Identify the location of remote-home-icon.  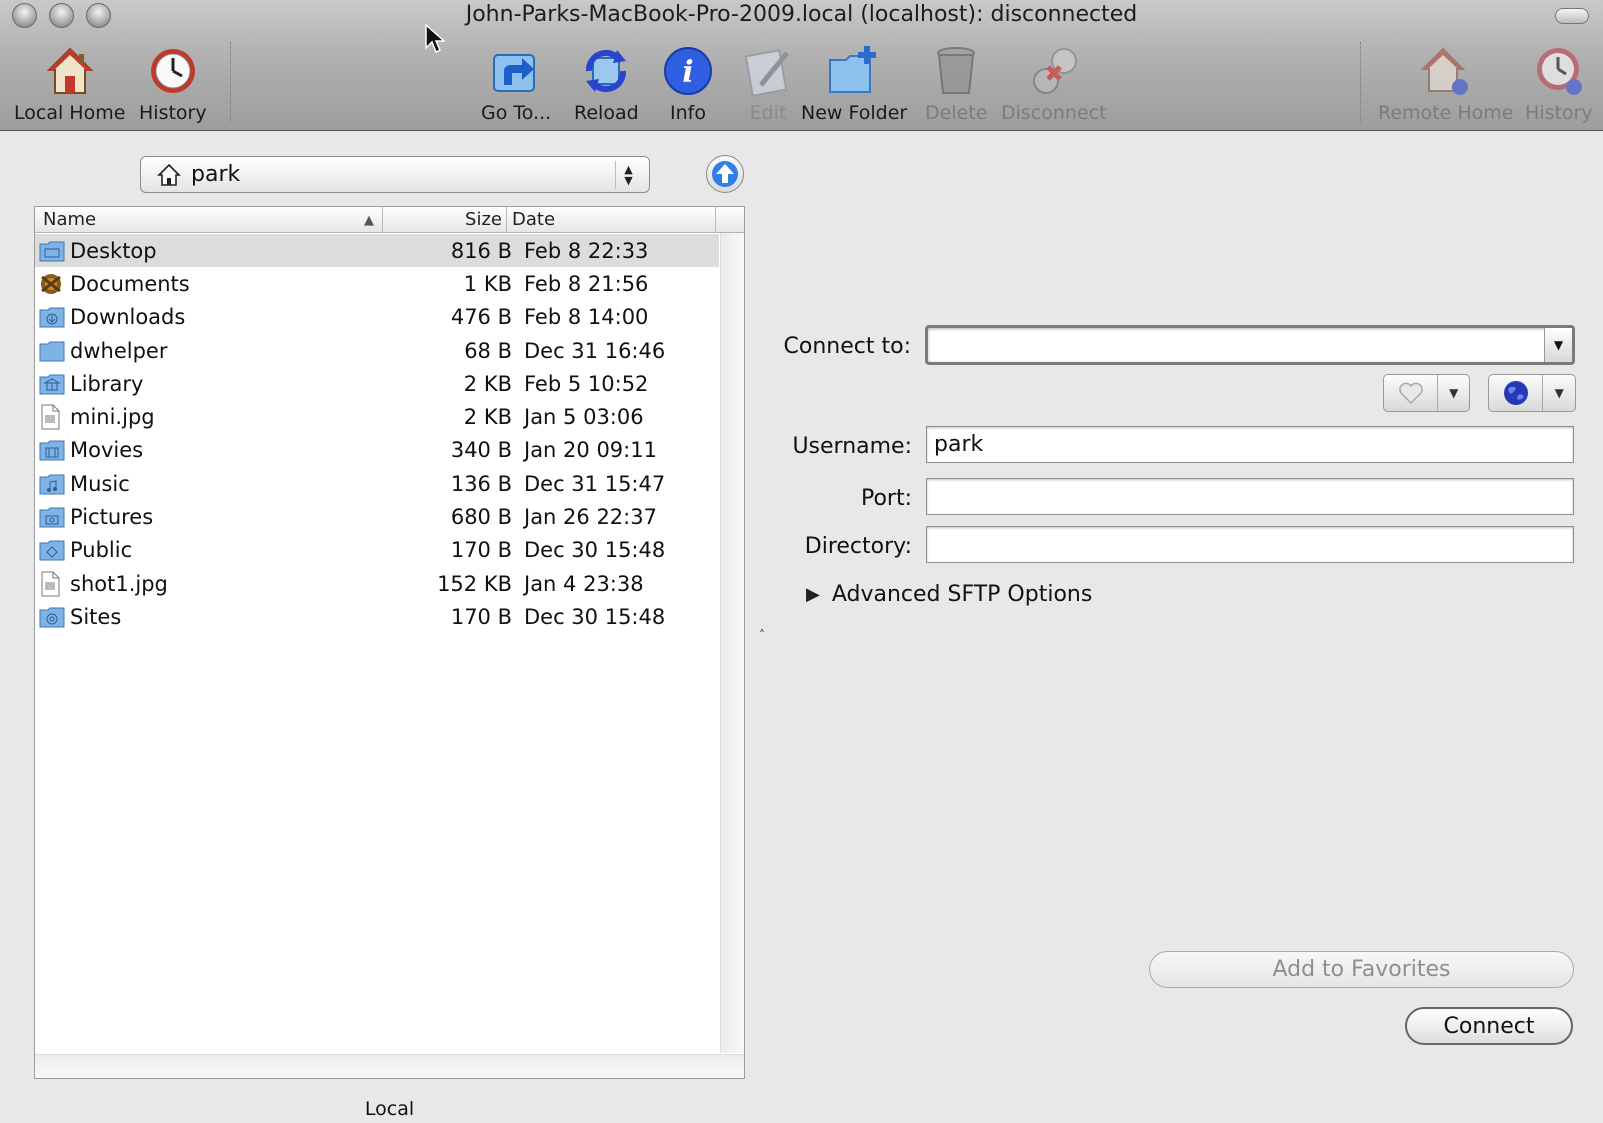
(1446, 71).